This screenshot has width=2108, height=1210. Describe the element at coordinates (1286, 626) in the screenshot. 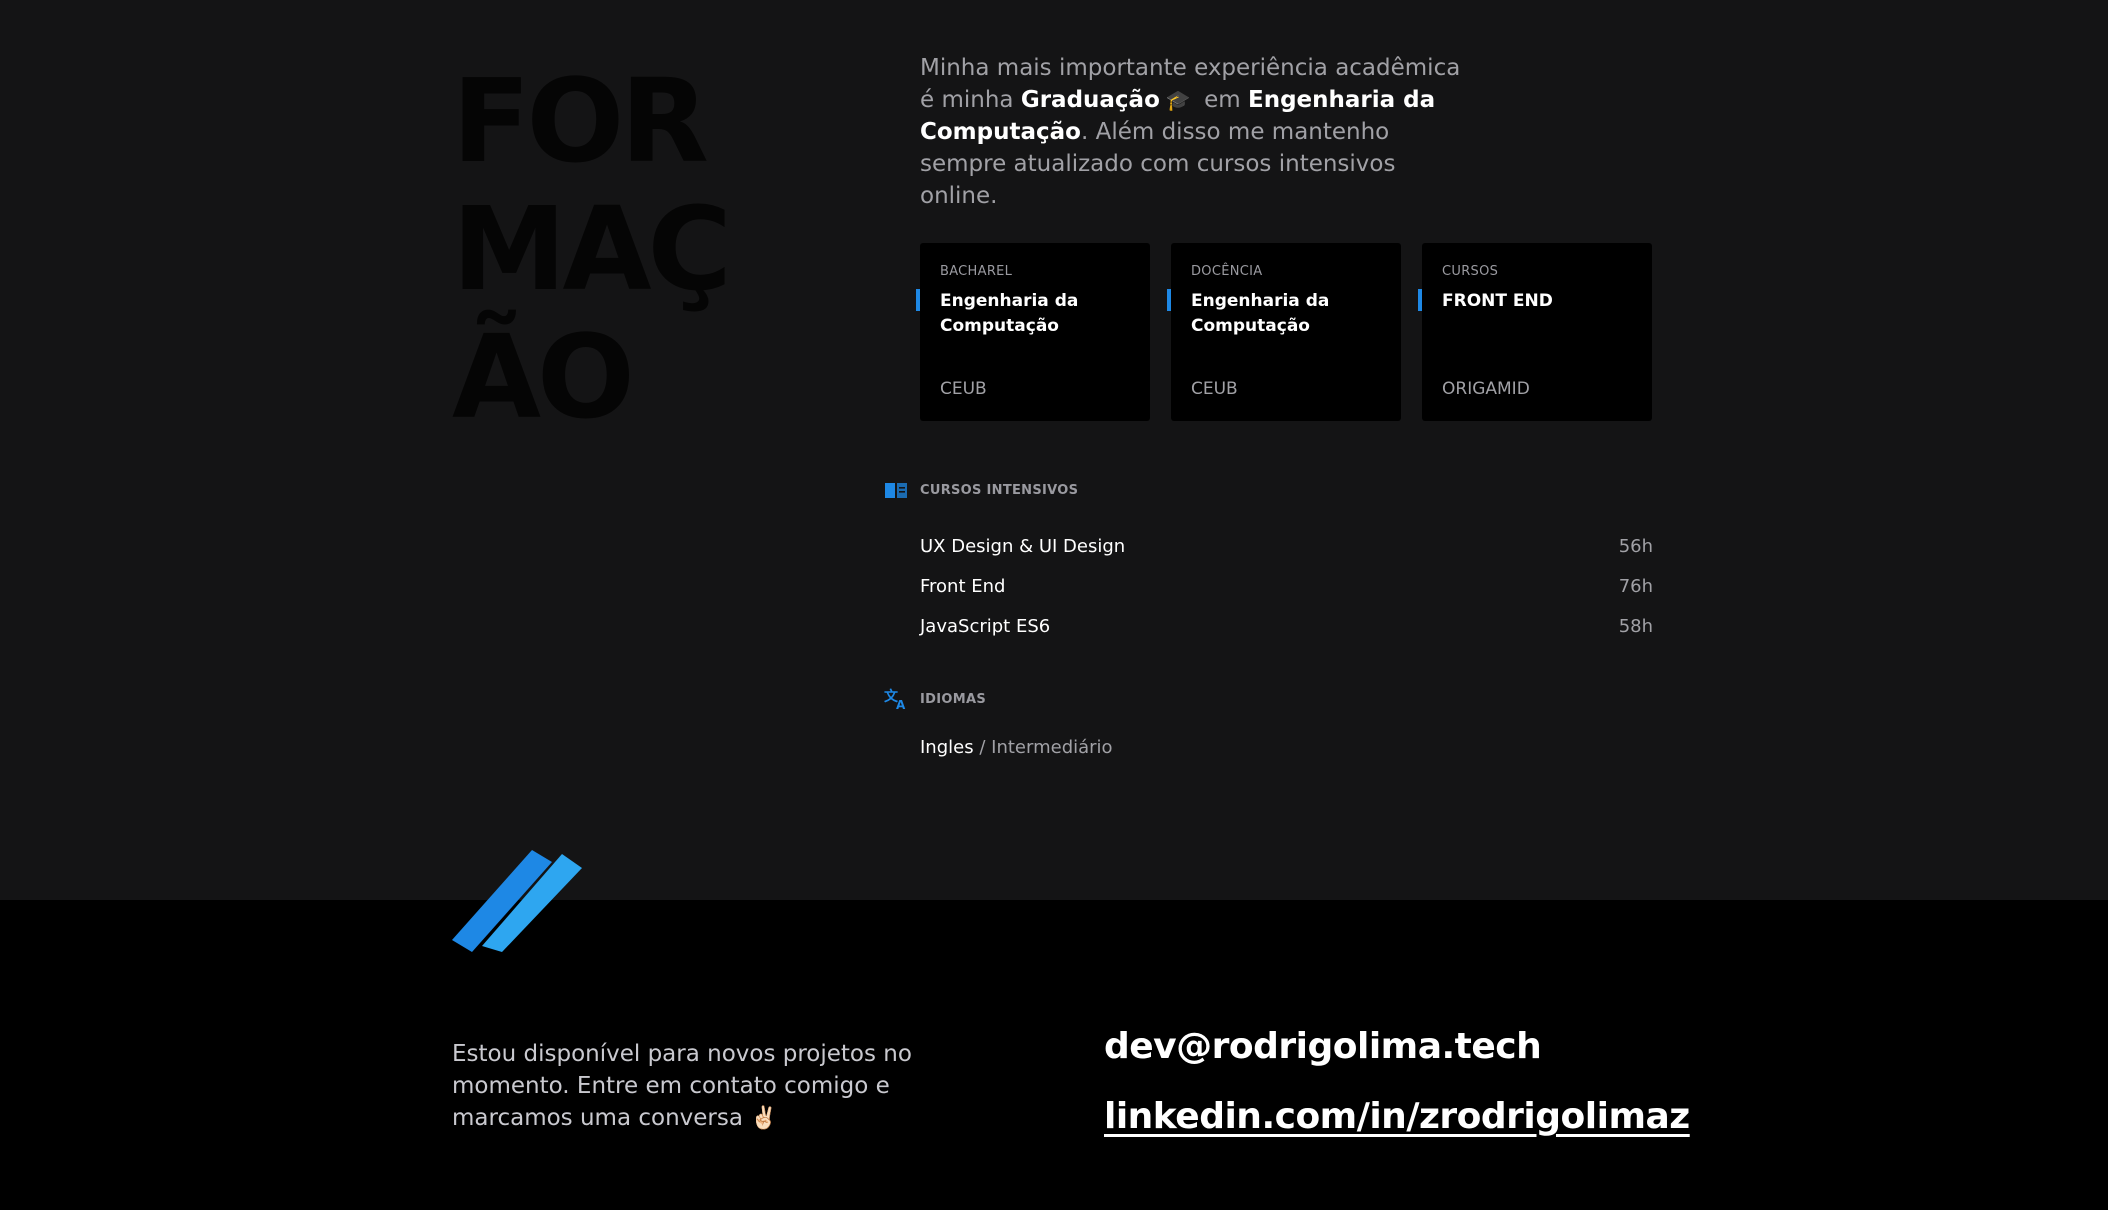

I see `list-item: JavaScript ES6 58h` at that location.